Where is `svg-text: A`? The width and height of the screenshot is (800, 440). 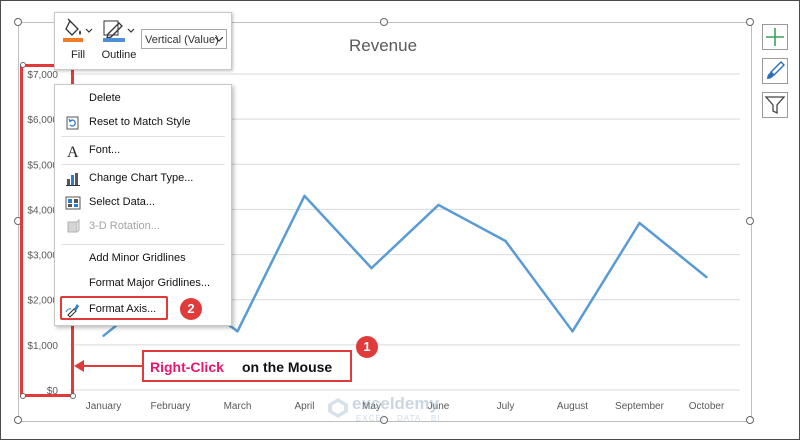 svg-text: A is located at coordinates (73, 151).